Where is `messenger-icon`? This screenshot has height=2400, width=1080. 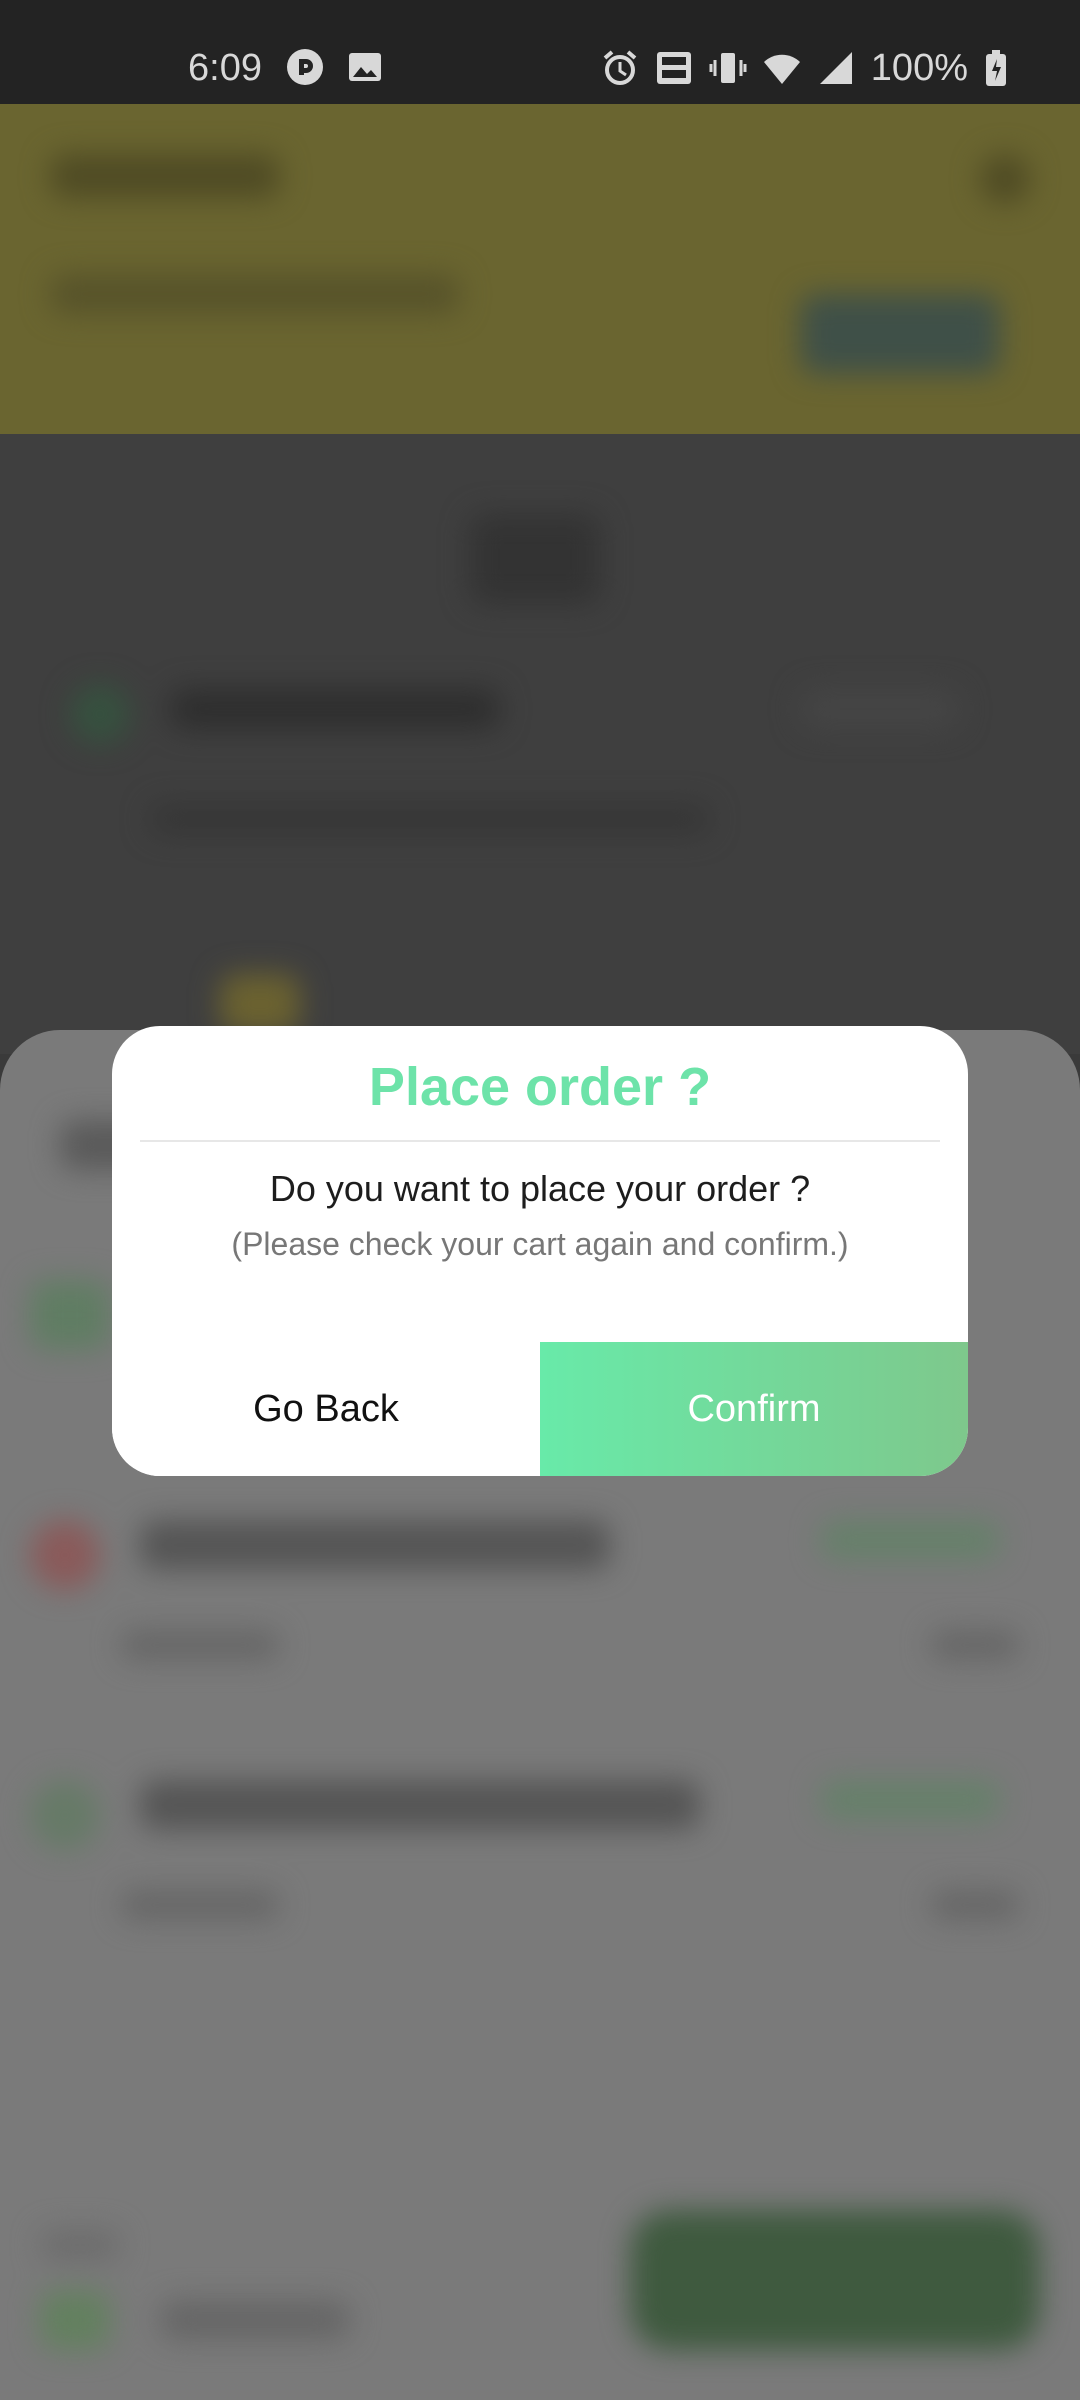 messenger-icon is located at coordinates (305, 67).